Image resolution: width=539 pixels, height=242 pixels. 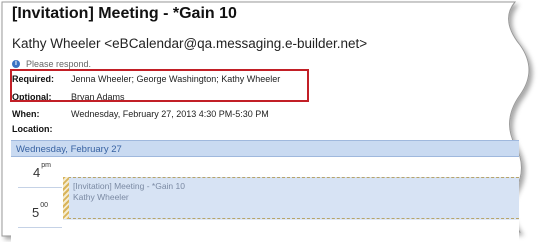 What do you see at coordinates (32, 129) in the screenshot?
I see `location-label: Location:` at bounding box center [32, 129].